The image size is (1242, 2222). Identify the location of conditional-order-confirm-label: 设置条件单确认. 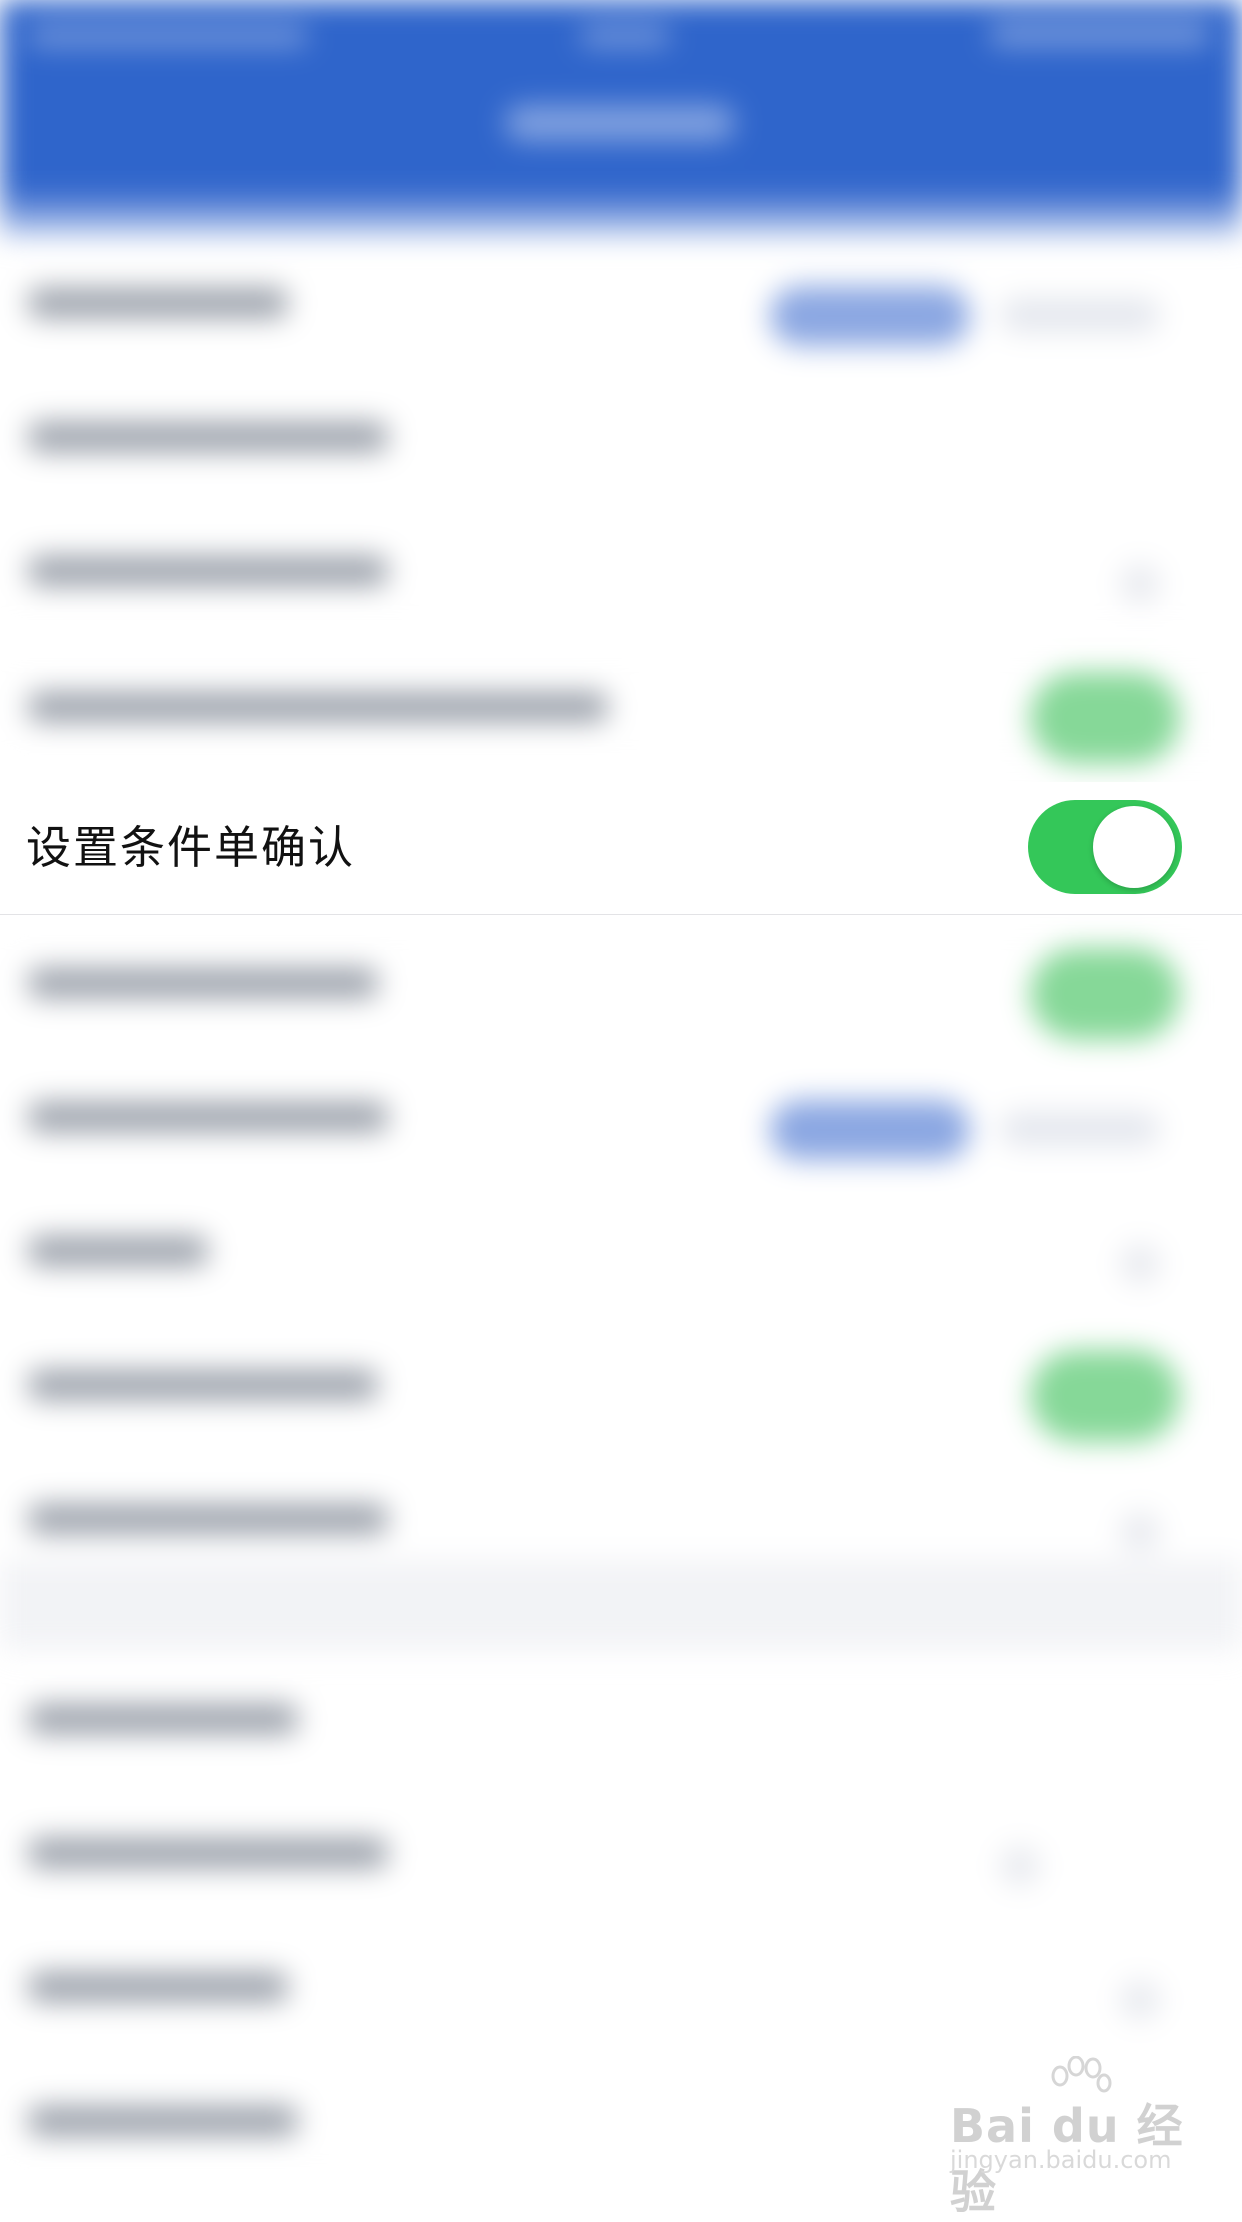
(191, 847).